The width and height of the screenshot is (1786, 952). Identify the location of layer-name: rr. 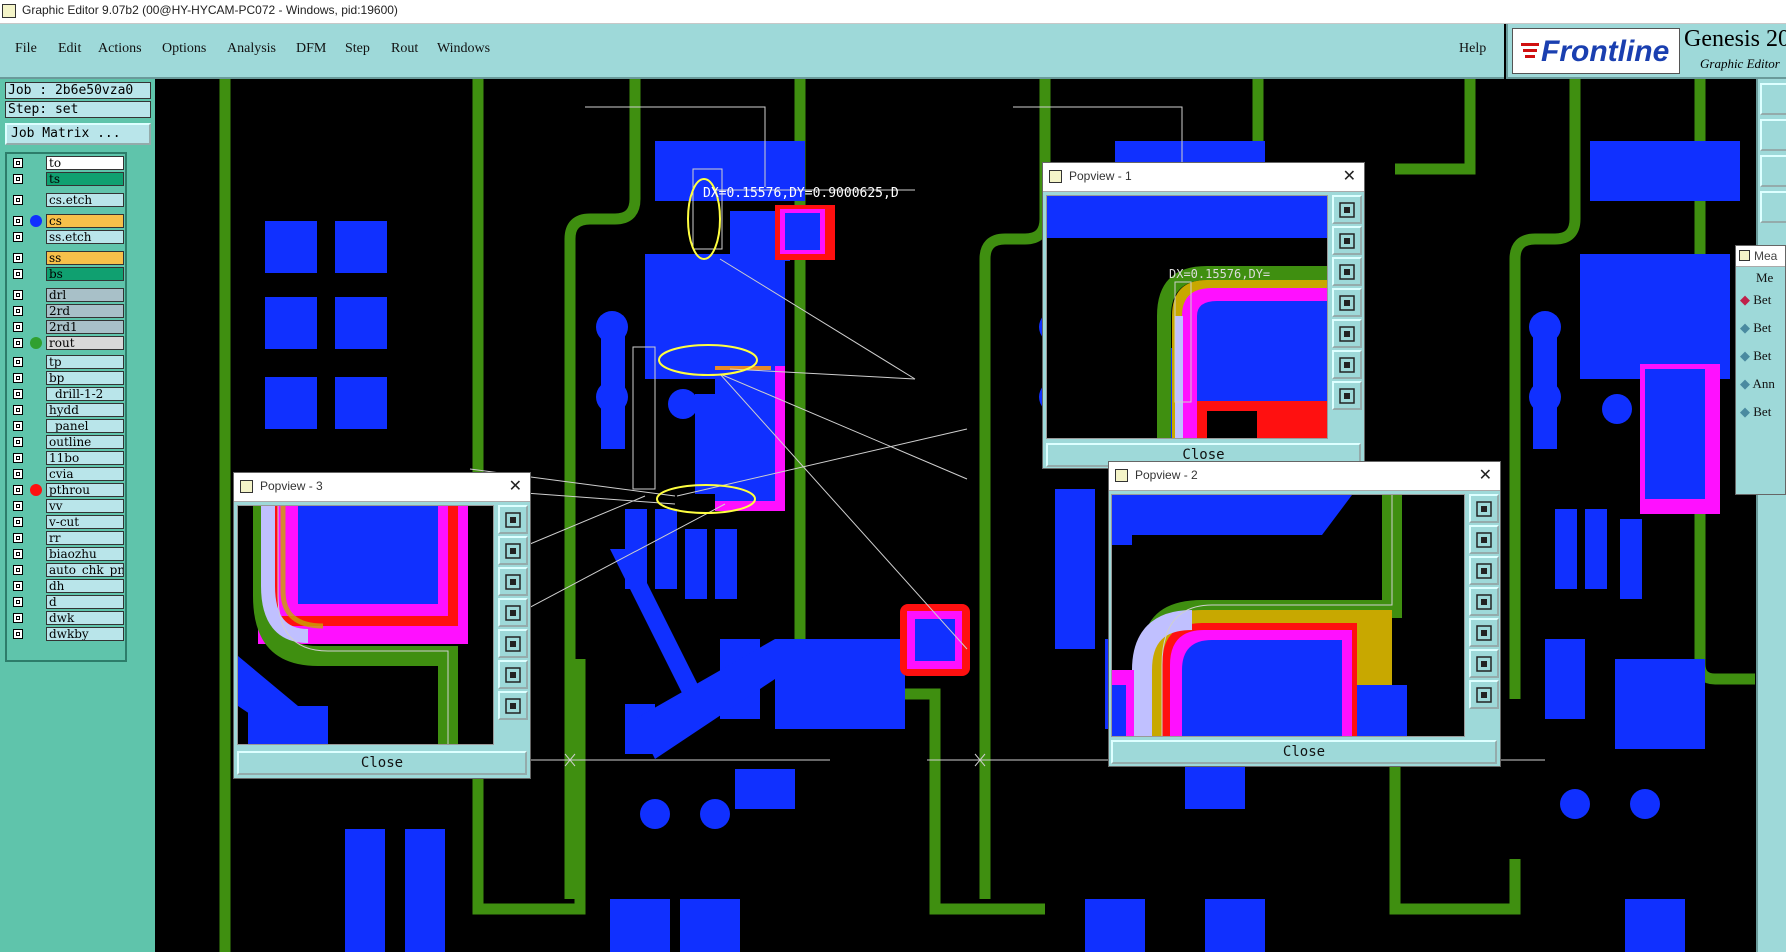
(85, 538).